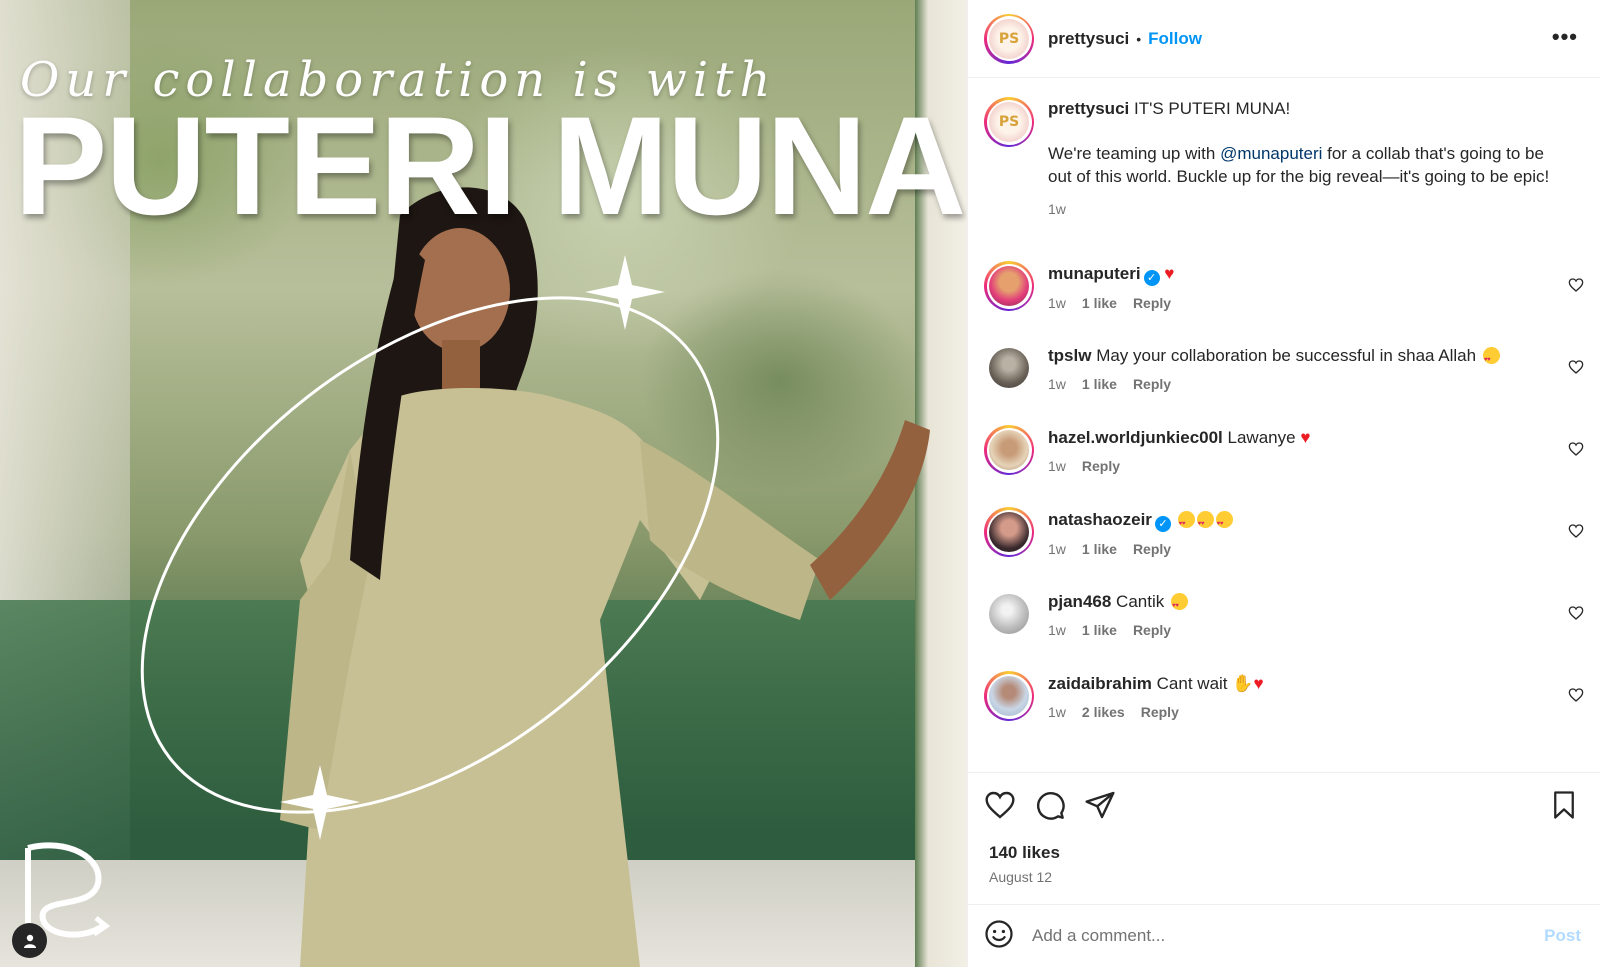 This screenshot has width=1600, height=967. Describe the element at coordinates (1103, 712) in the screenshot. I see `comment-like-count: 2 likes` at that location.